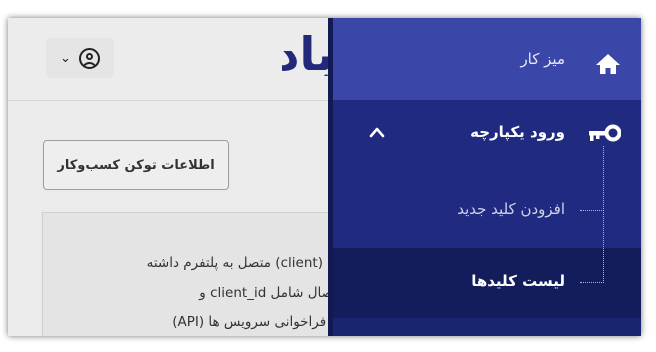  Describe the element at coordinates (605, 133) in the screenshot. I see `key-icon` at that location.